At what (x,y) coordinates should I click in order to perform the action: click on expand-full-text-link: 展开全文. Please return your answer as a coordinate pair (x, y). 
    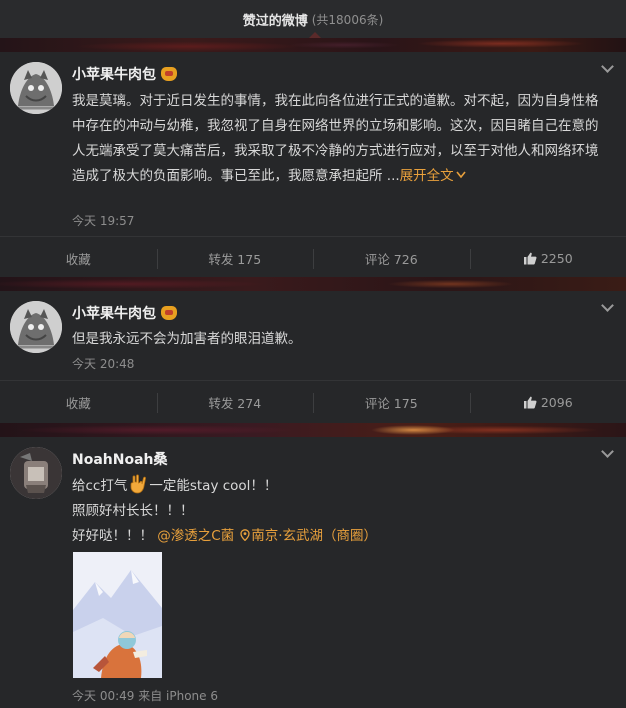
    Looking at the image, I should click on (433, 176).